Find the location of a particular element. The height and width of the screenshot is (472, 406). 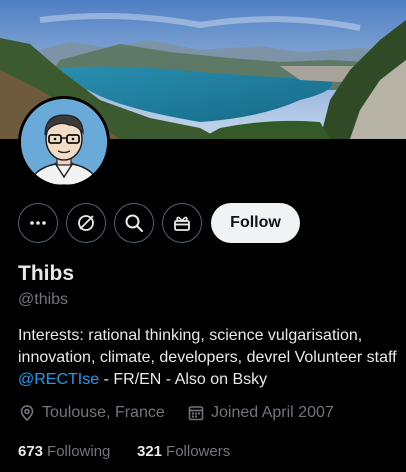

location-text: Toulouse, France is located at coordinates (103, 412).